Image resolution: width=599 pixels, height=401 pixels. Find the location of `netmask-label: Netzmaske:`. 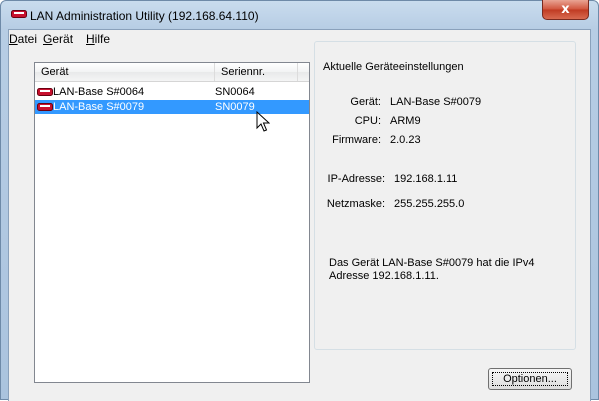

netmask-label: Netzmaske: is located at coordinates (355, 204).